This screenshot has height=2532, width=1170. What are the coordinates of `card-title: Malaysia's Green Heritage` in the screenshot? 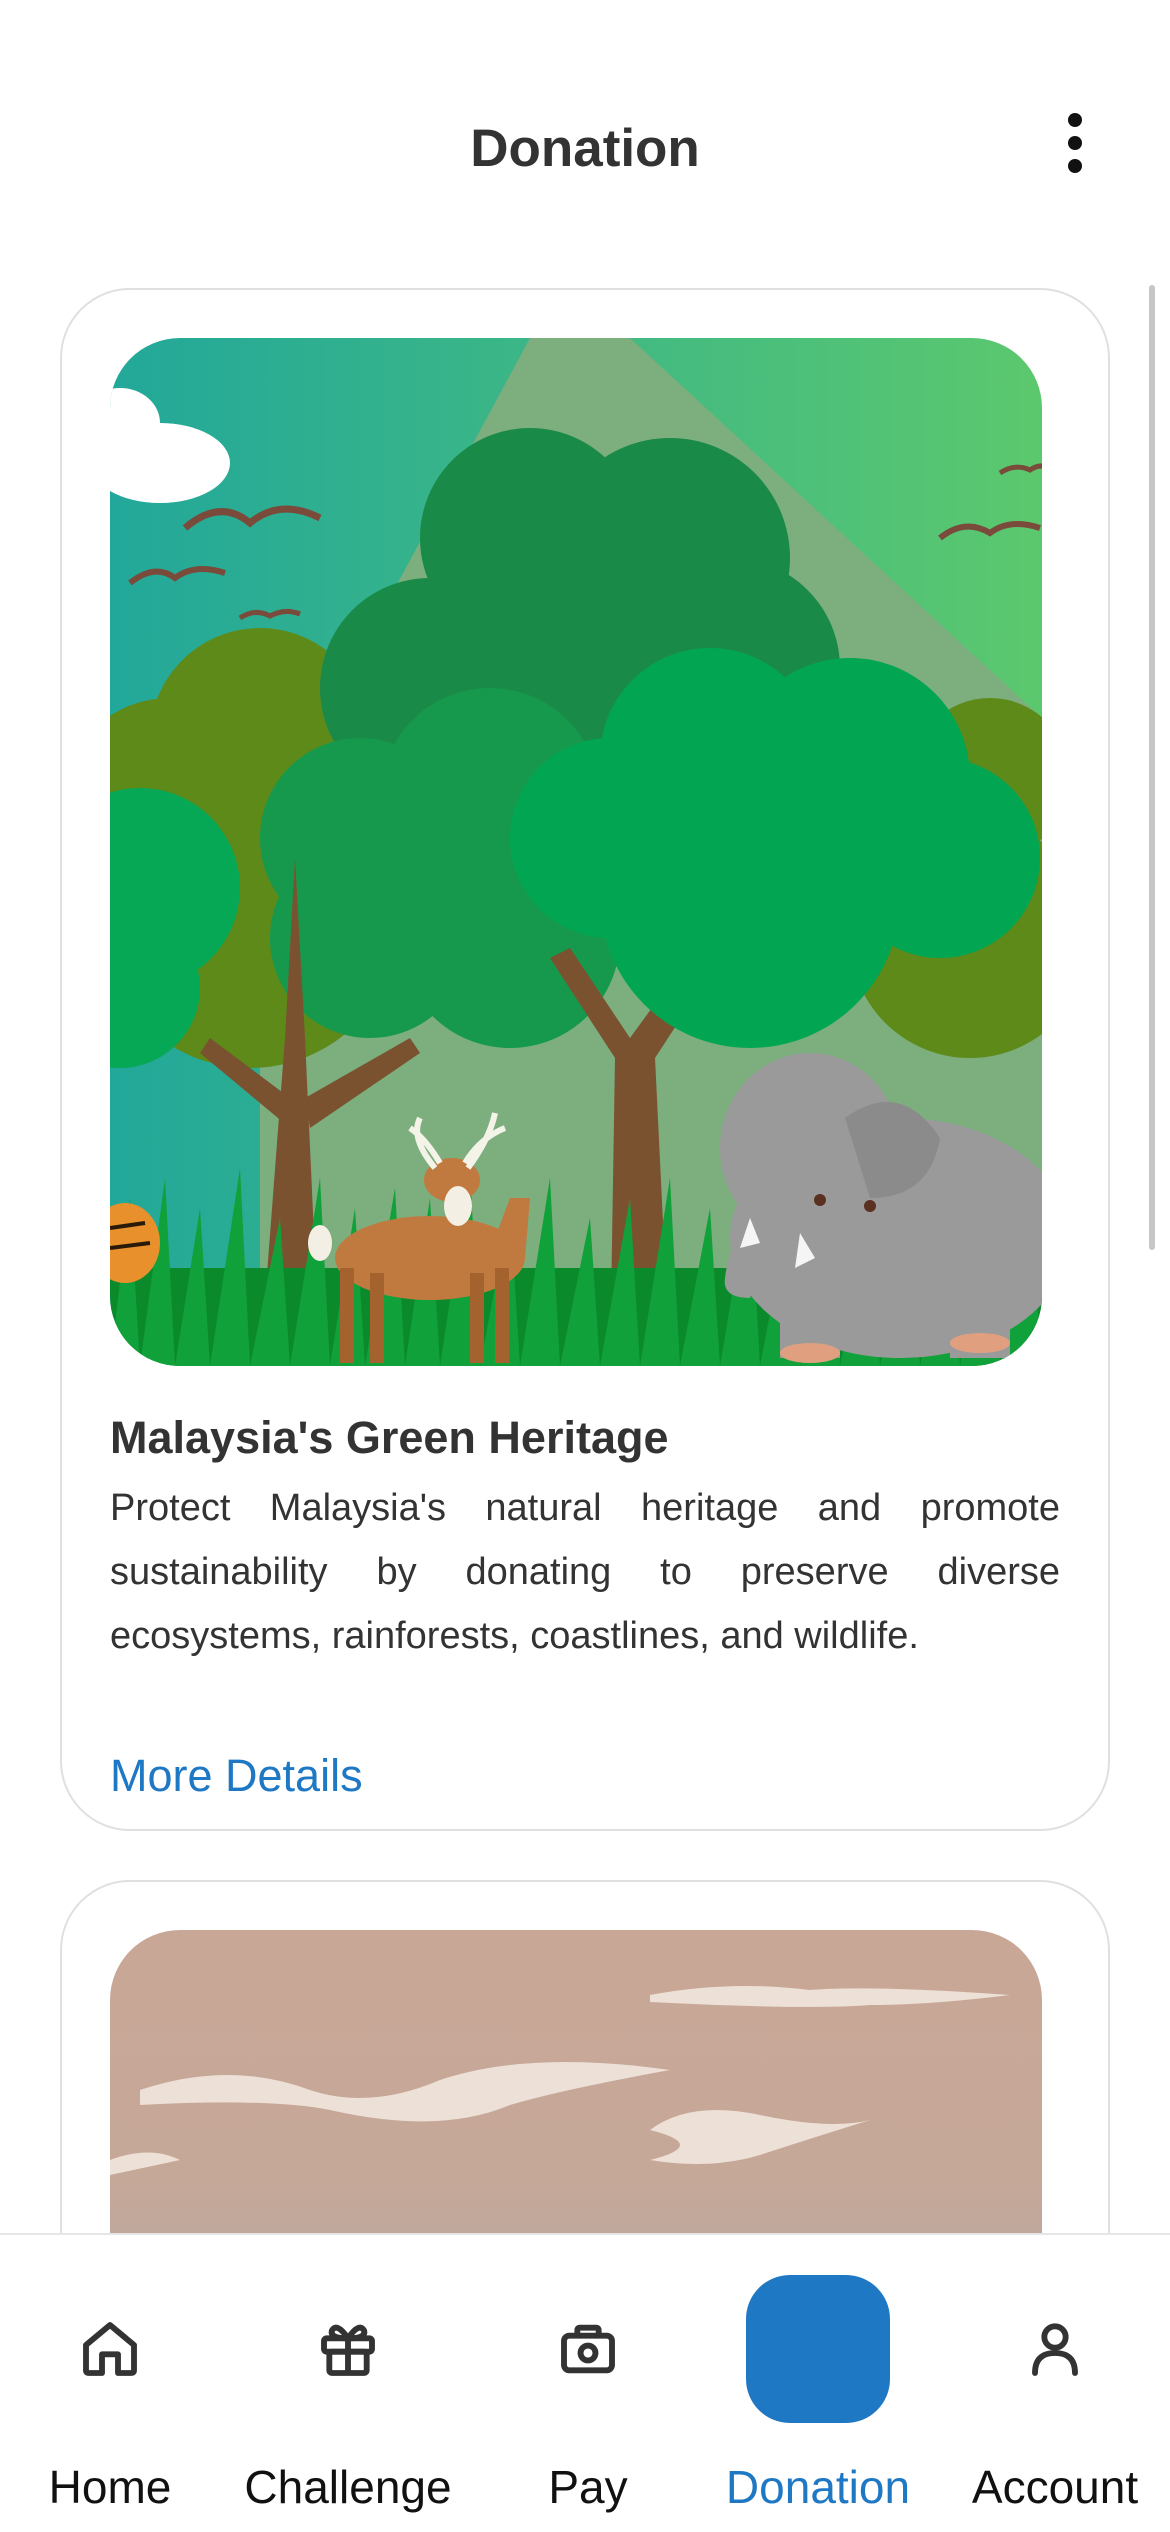 It's located at (389, 1437).